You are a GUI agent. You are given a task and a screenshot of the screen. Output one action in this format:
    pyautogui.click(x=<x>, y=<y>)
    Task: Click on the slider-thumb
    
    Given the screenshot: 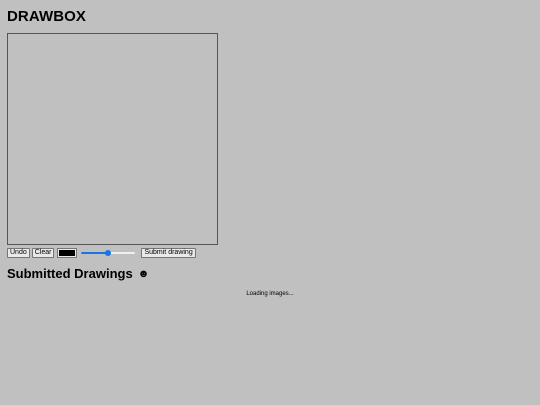 What is the action you would take?
    pyautogui.click(x=108, y=252)
    